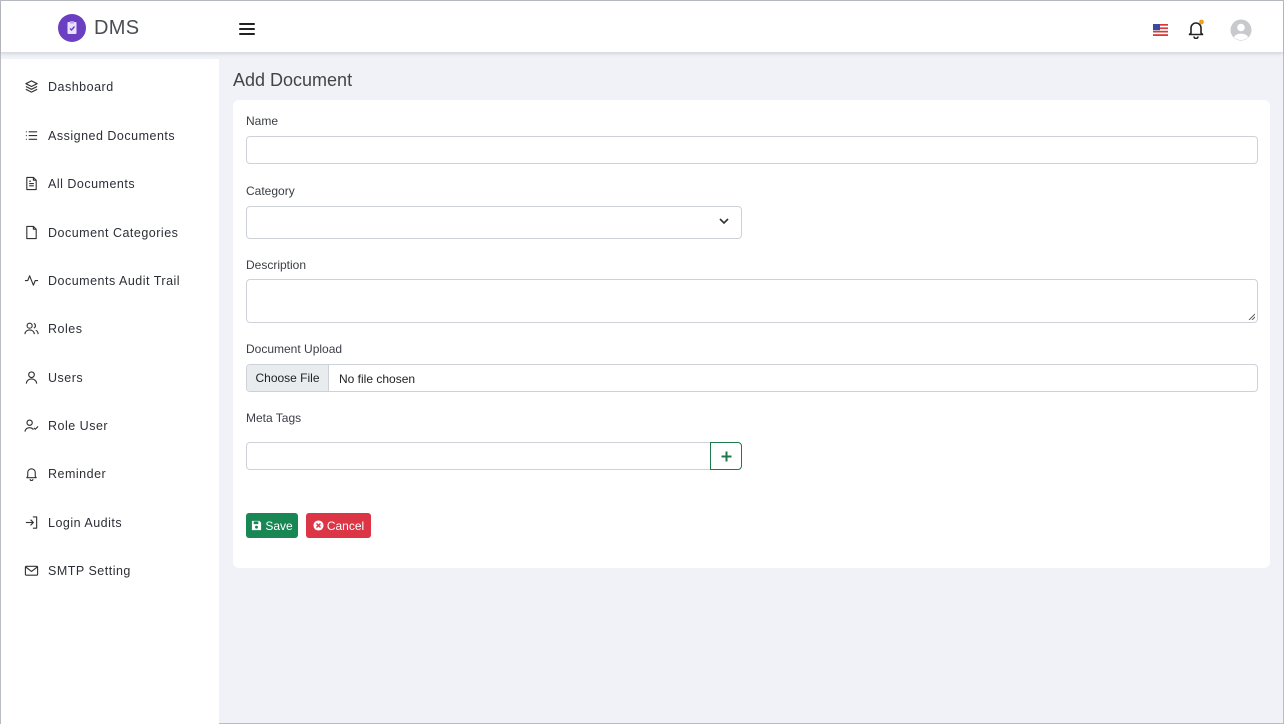 This screenshot has width=1284, height=724. What do you see at coordinates (1241, 30) in the screenshot?
I see `user-avatar-icon` at bounding box center [1241, 30].